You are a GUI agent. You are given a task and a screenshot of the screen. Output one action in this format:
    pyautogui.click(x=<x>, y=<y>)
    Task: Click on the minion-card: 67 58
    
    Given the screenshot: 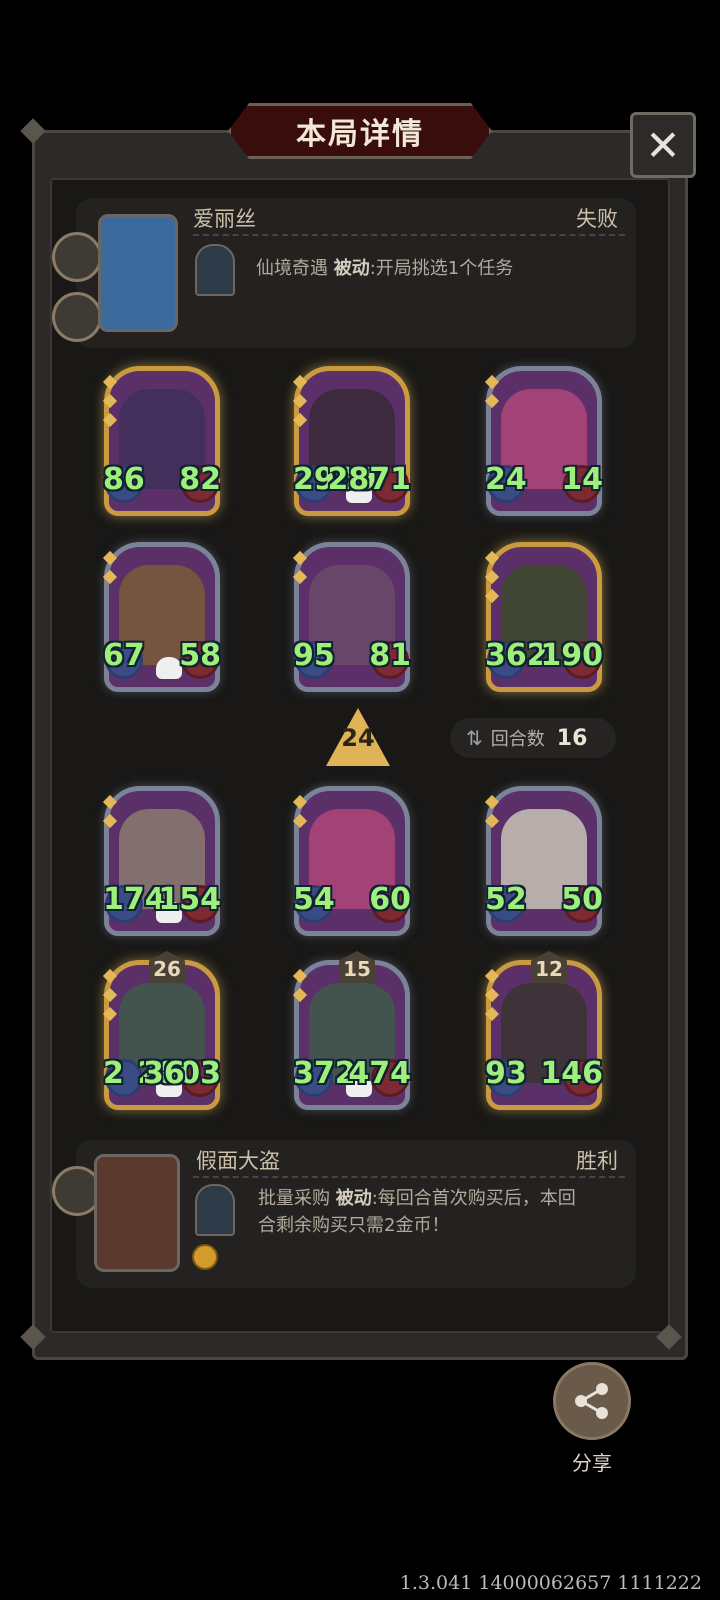 What is the action you would take?
    pyautogui.click(x=161, y=617)
    